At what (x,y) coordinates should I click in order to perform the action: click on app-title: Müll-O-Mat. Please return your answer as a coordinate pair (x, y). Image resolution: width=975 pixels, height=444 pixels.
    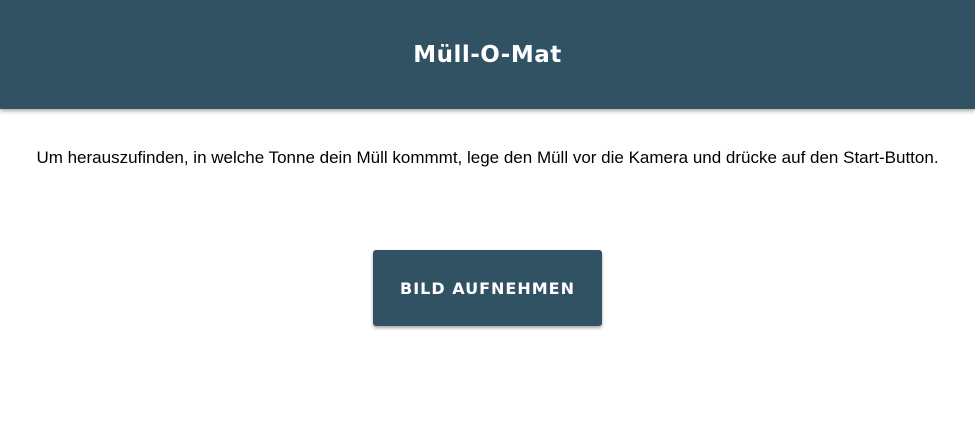
    Looking at the image, I should click on (487, 55).